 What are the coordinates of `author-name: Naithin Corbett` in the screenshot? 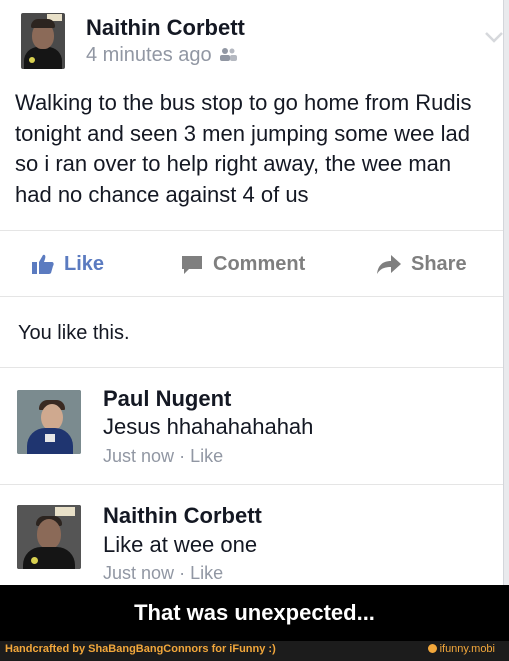 It's located at (165, 28).